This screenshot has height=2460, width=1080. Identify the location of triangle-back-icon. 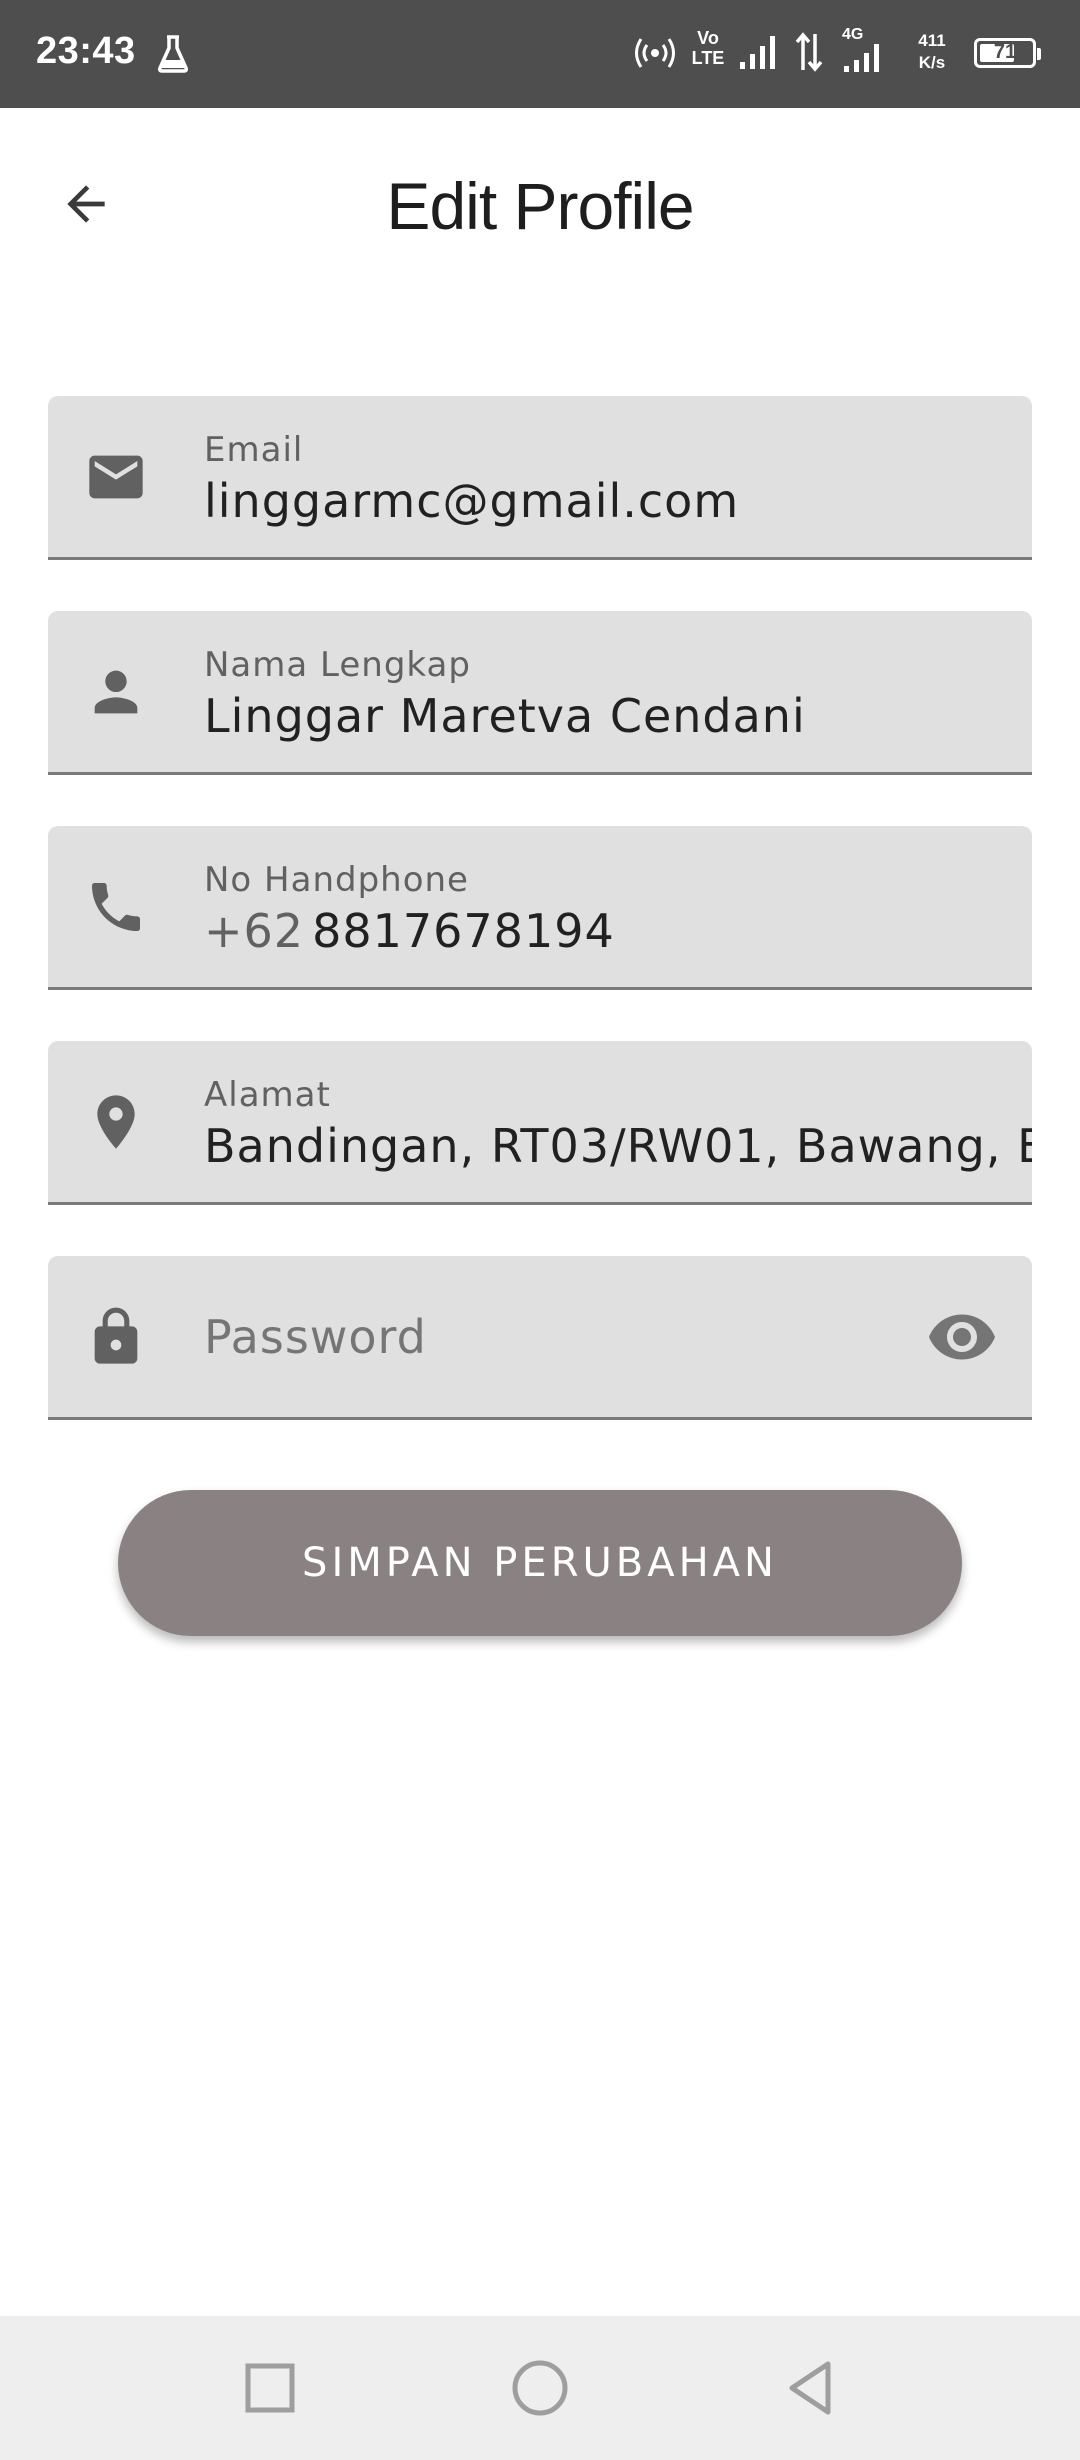
(810, 2388).